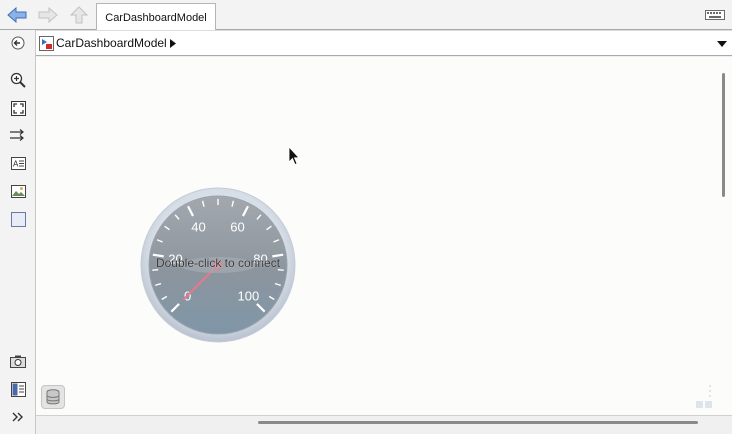  What do you see at coordinates (478, 422) in the screenshot?
I see `horizontal-scroll-thumb` at bounding box center [478, 422].